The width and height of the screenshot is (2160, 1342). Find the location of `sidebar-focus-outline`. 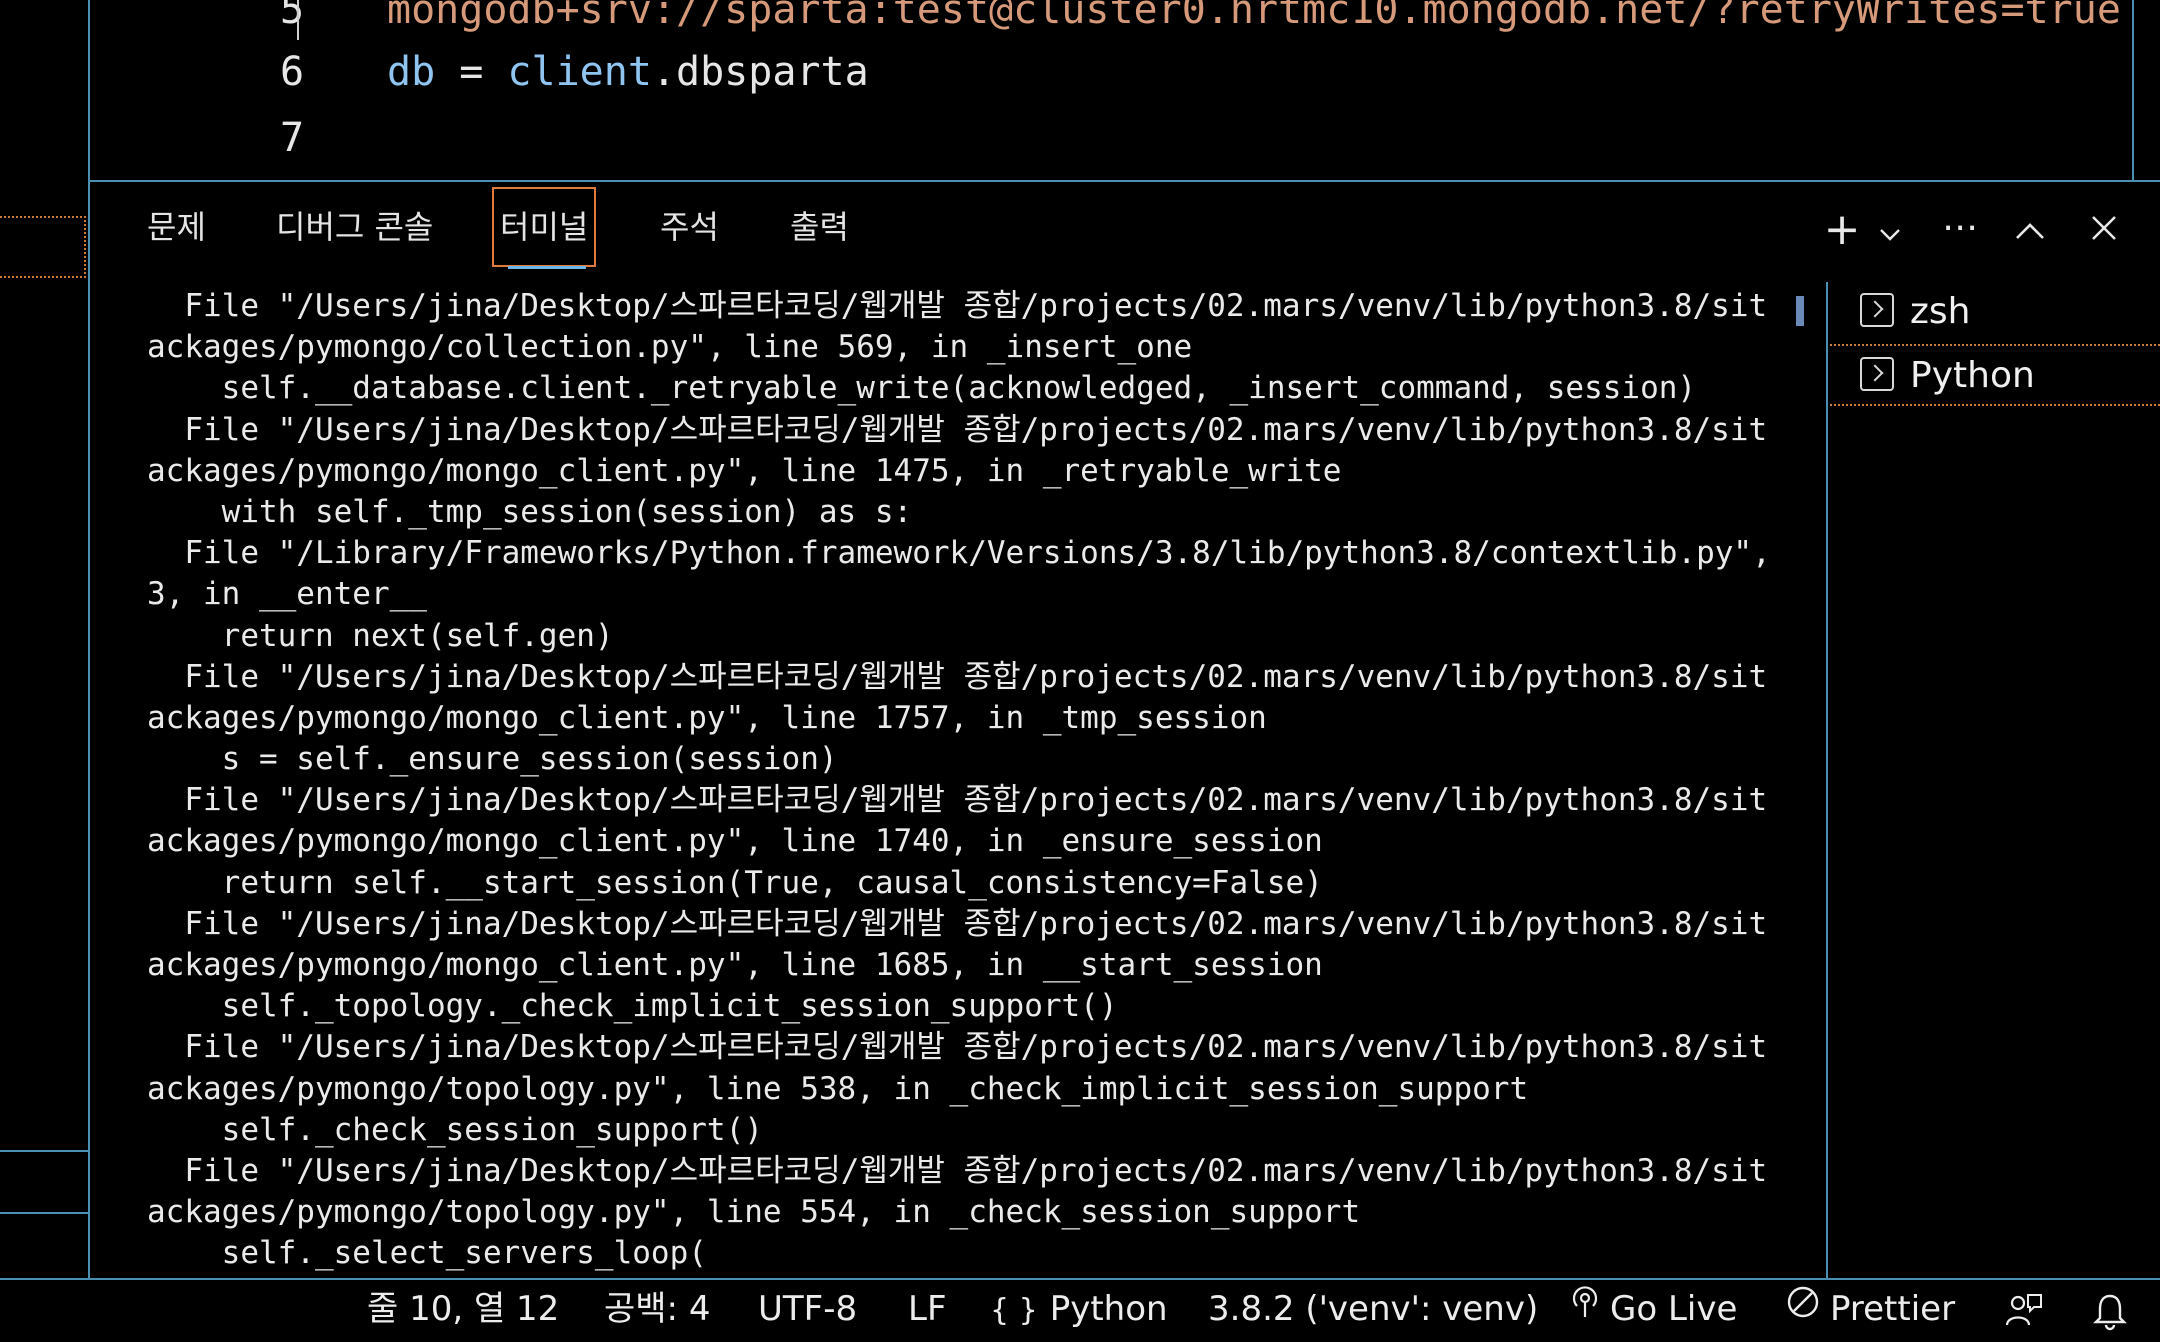

sidebar-focus-outline is located at coordinates (43, 247).